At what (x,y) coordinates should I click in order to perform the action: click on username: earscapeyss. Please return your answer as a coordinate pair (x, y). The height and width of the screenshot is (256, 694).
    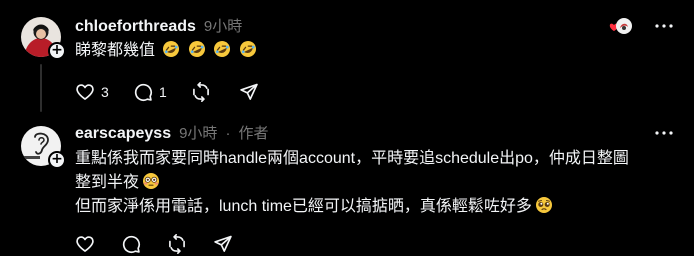
    Looking at the image, I should click on (123, 134).